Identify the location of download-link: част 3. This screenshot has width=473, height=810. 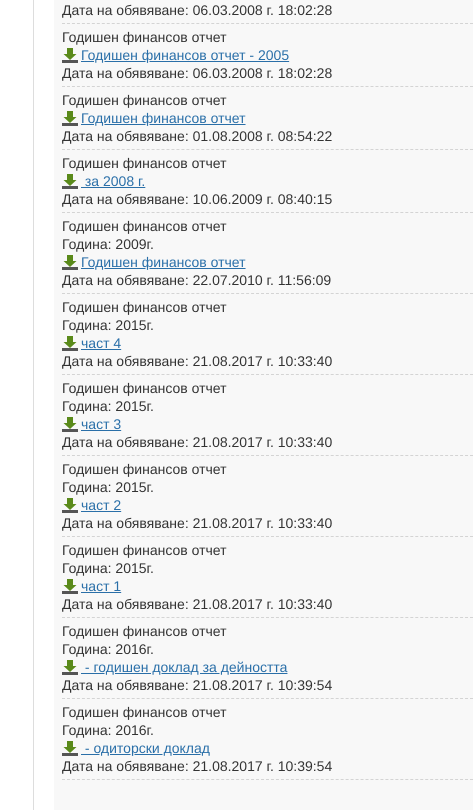
(101, 424).